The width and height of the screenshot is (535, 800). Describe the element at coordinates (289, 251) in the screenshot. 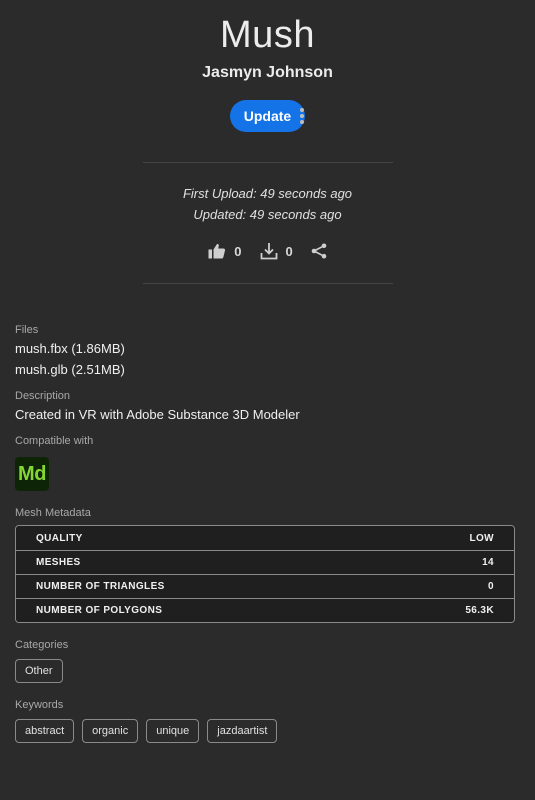

I see `download-count: 0` at that location.